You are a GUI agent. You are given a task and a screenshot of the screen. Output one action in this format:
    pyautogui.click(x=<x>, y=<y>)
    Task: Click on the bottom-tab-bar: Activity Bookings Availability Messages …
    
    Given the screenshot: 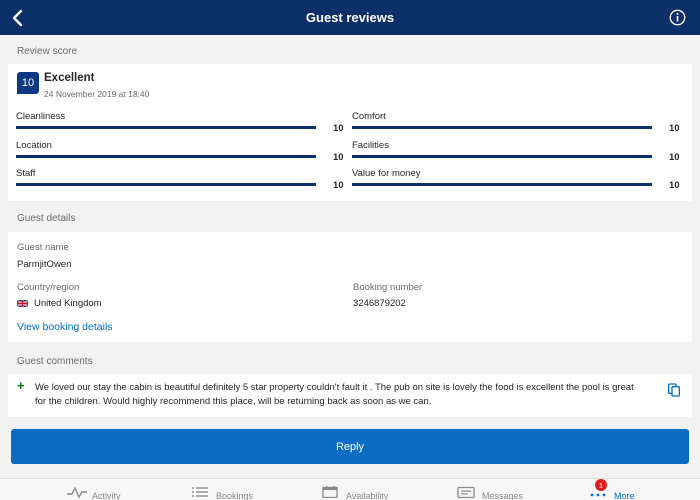 What is the action you would take?
    pyautogui.click(x=350, y=489)
    